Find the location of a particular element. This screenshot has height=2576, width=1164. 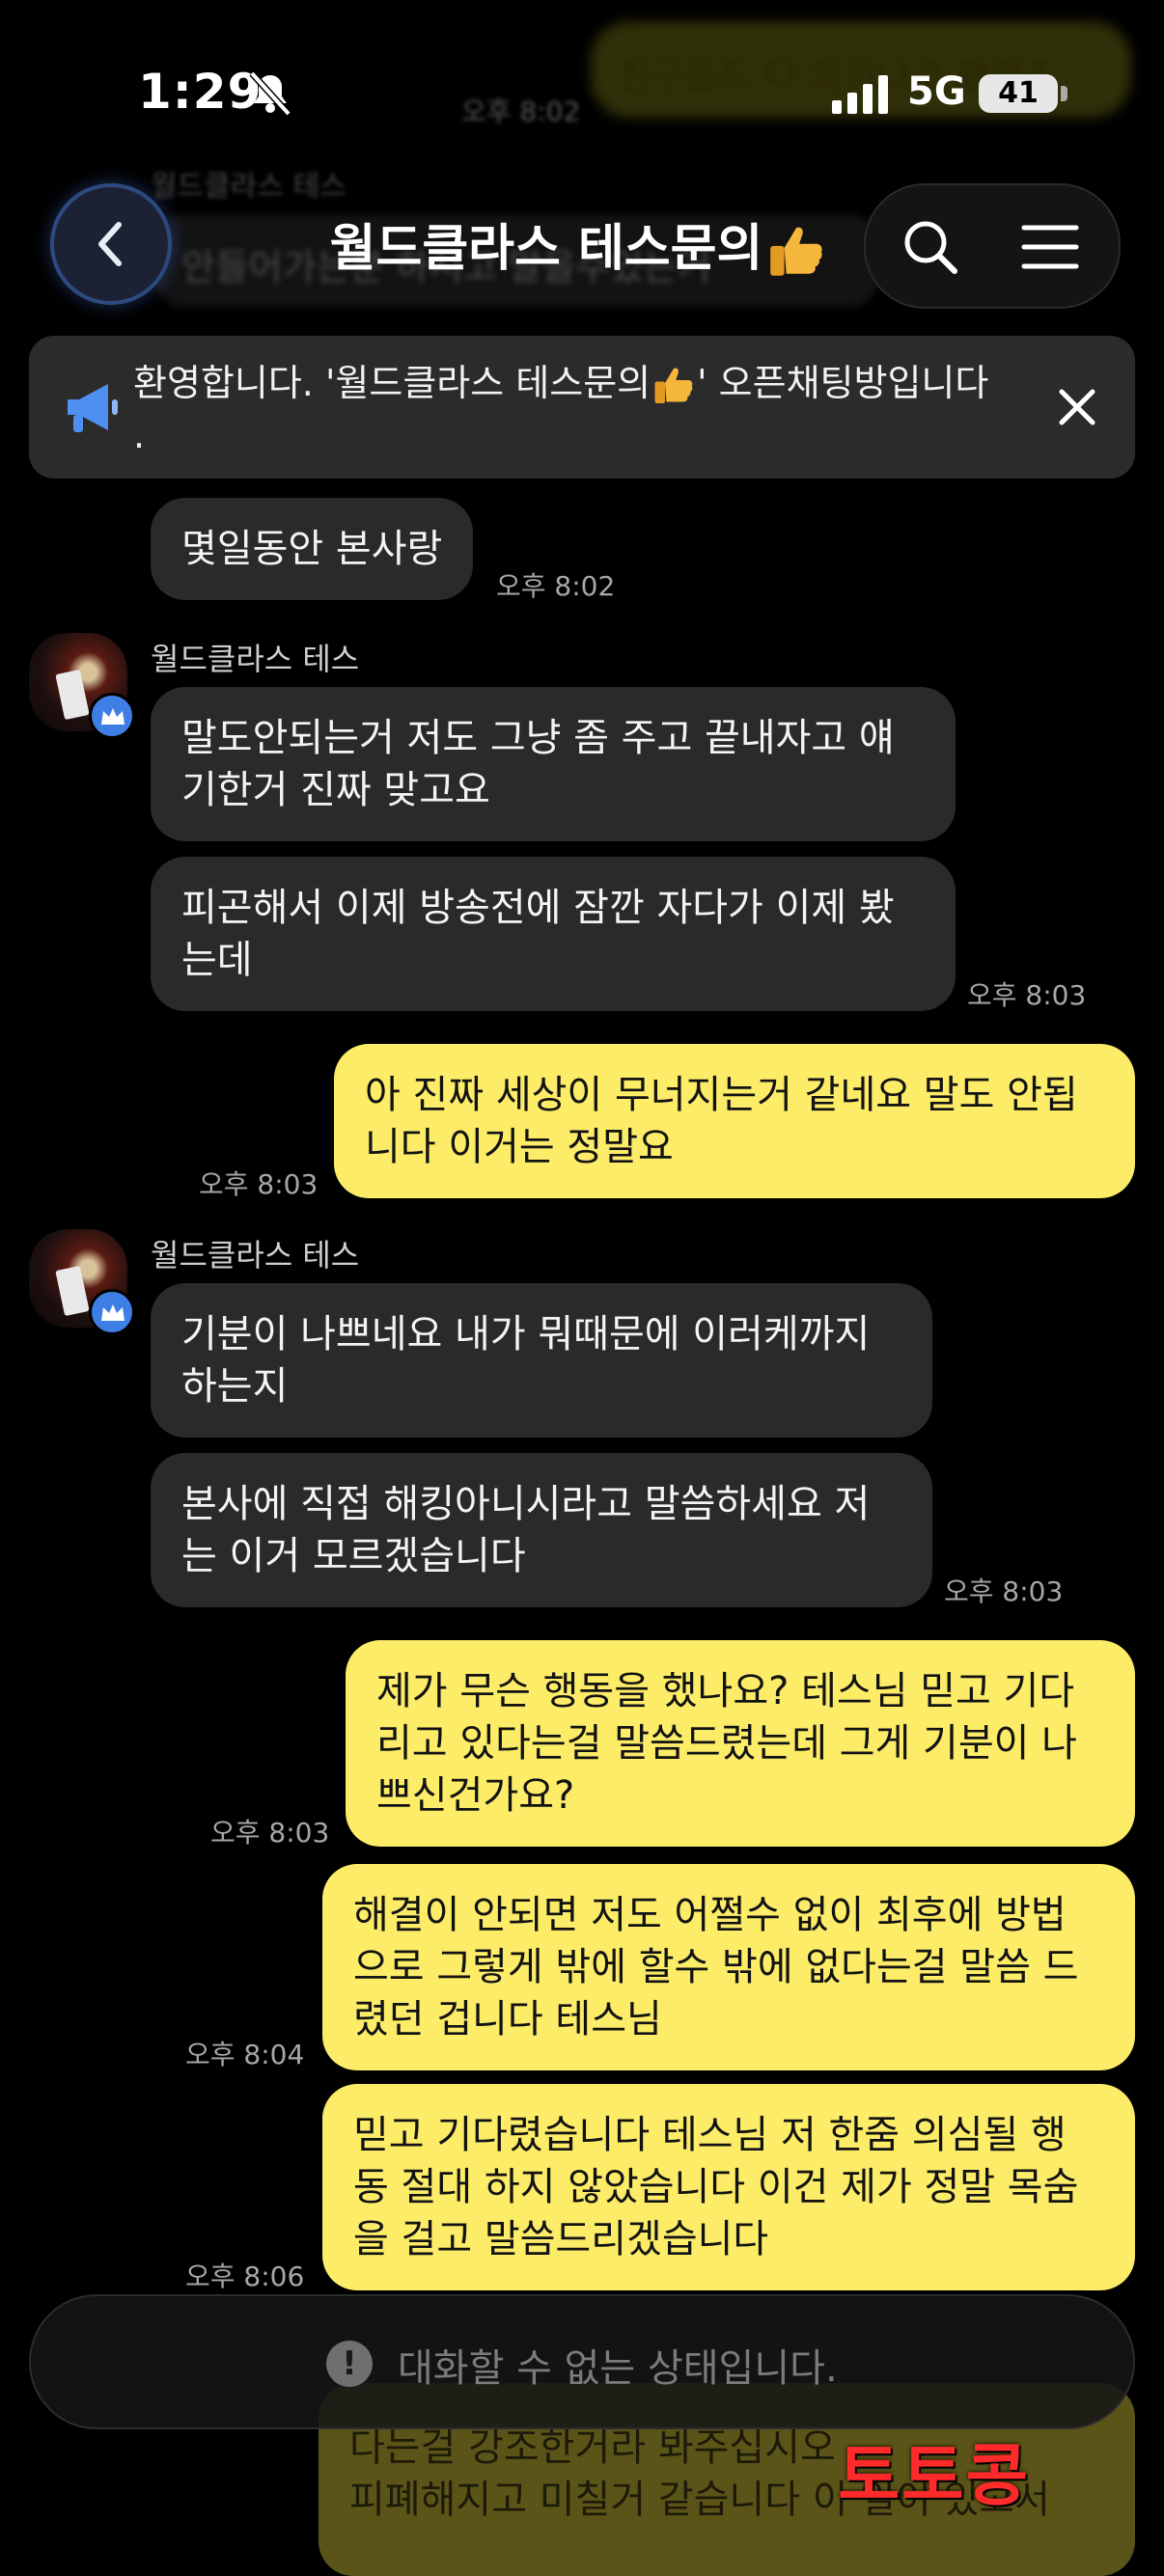

input-placeholder: 대화할 수 없는 상태입니다. is located at coordinates (618, 2368).